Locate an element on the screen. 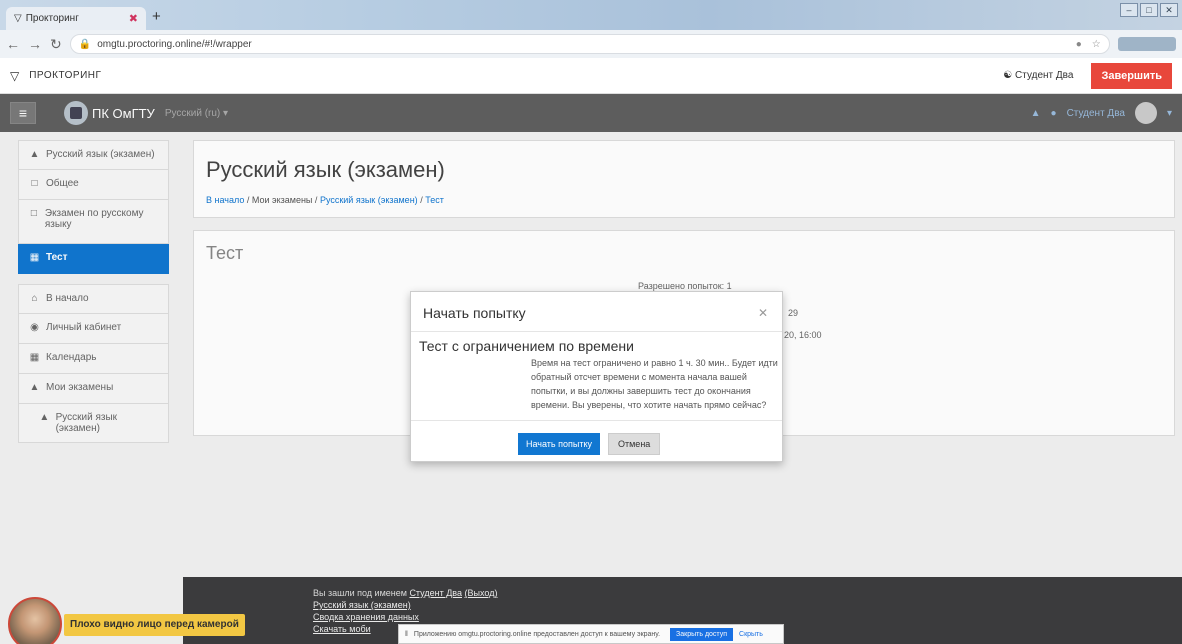  maximize-icon: □ is located at coordinates (1149, 10).